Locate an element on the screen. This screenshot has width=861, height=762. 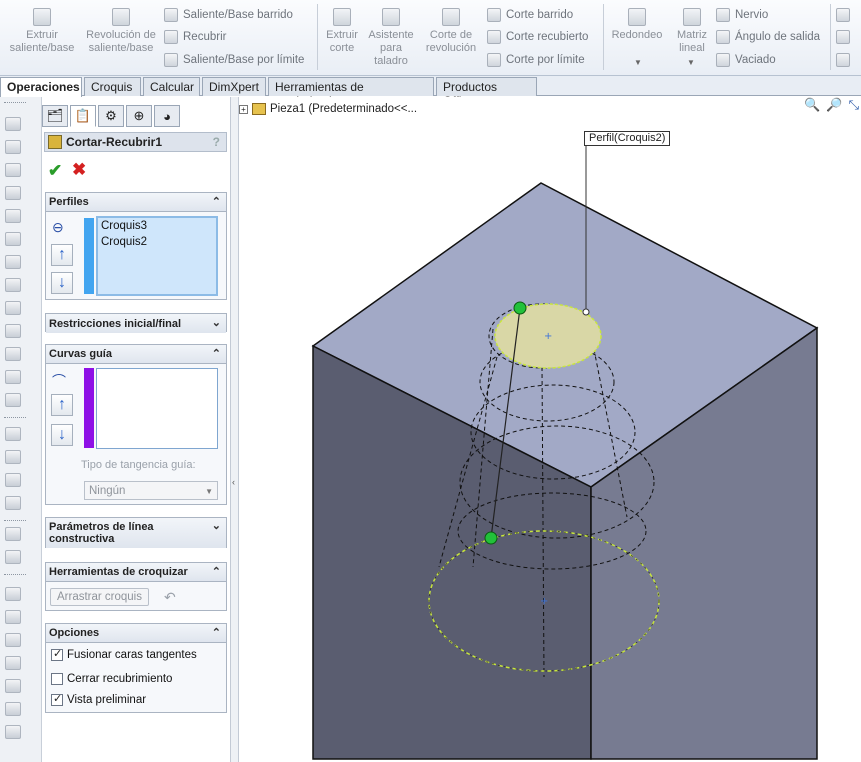
dimxpert-manager-tab-icon: ⊕ is located at coordinates (139, 116).